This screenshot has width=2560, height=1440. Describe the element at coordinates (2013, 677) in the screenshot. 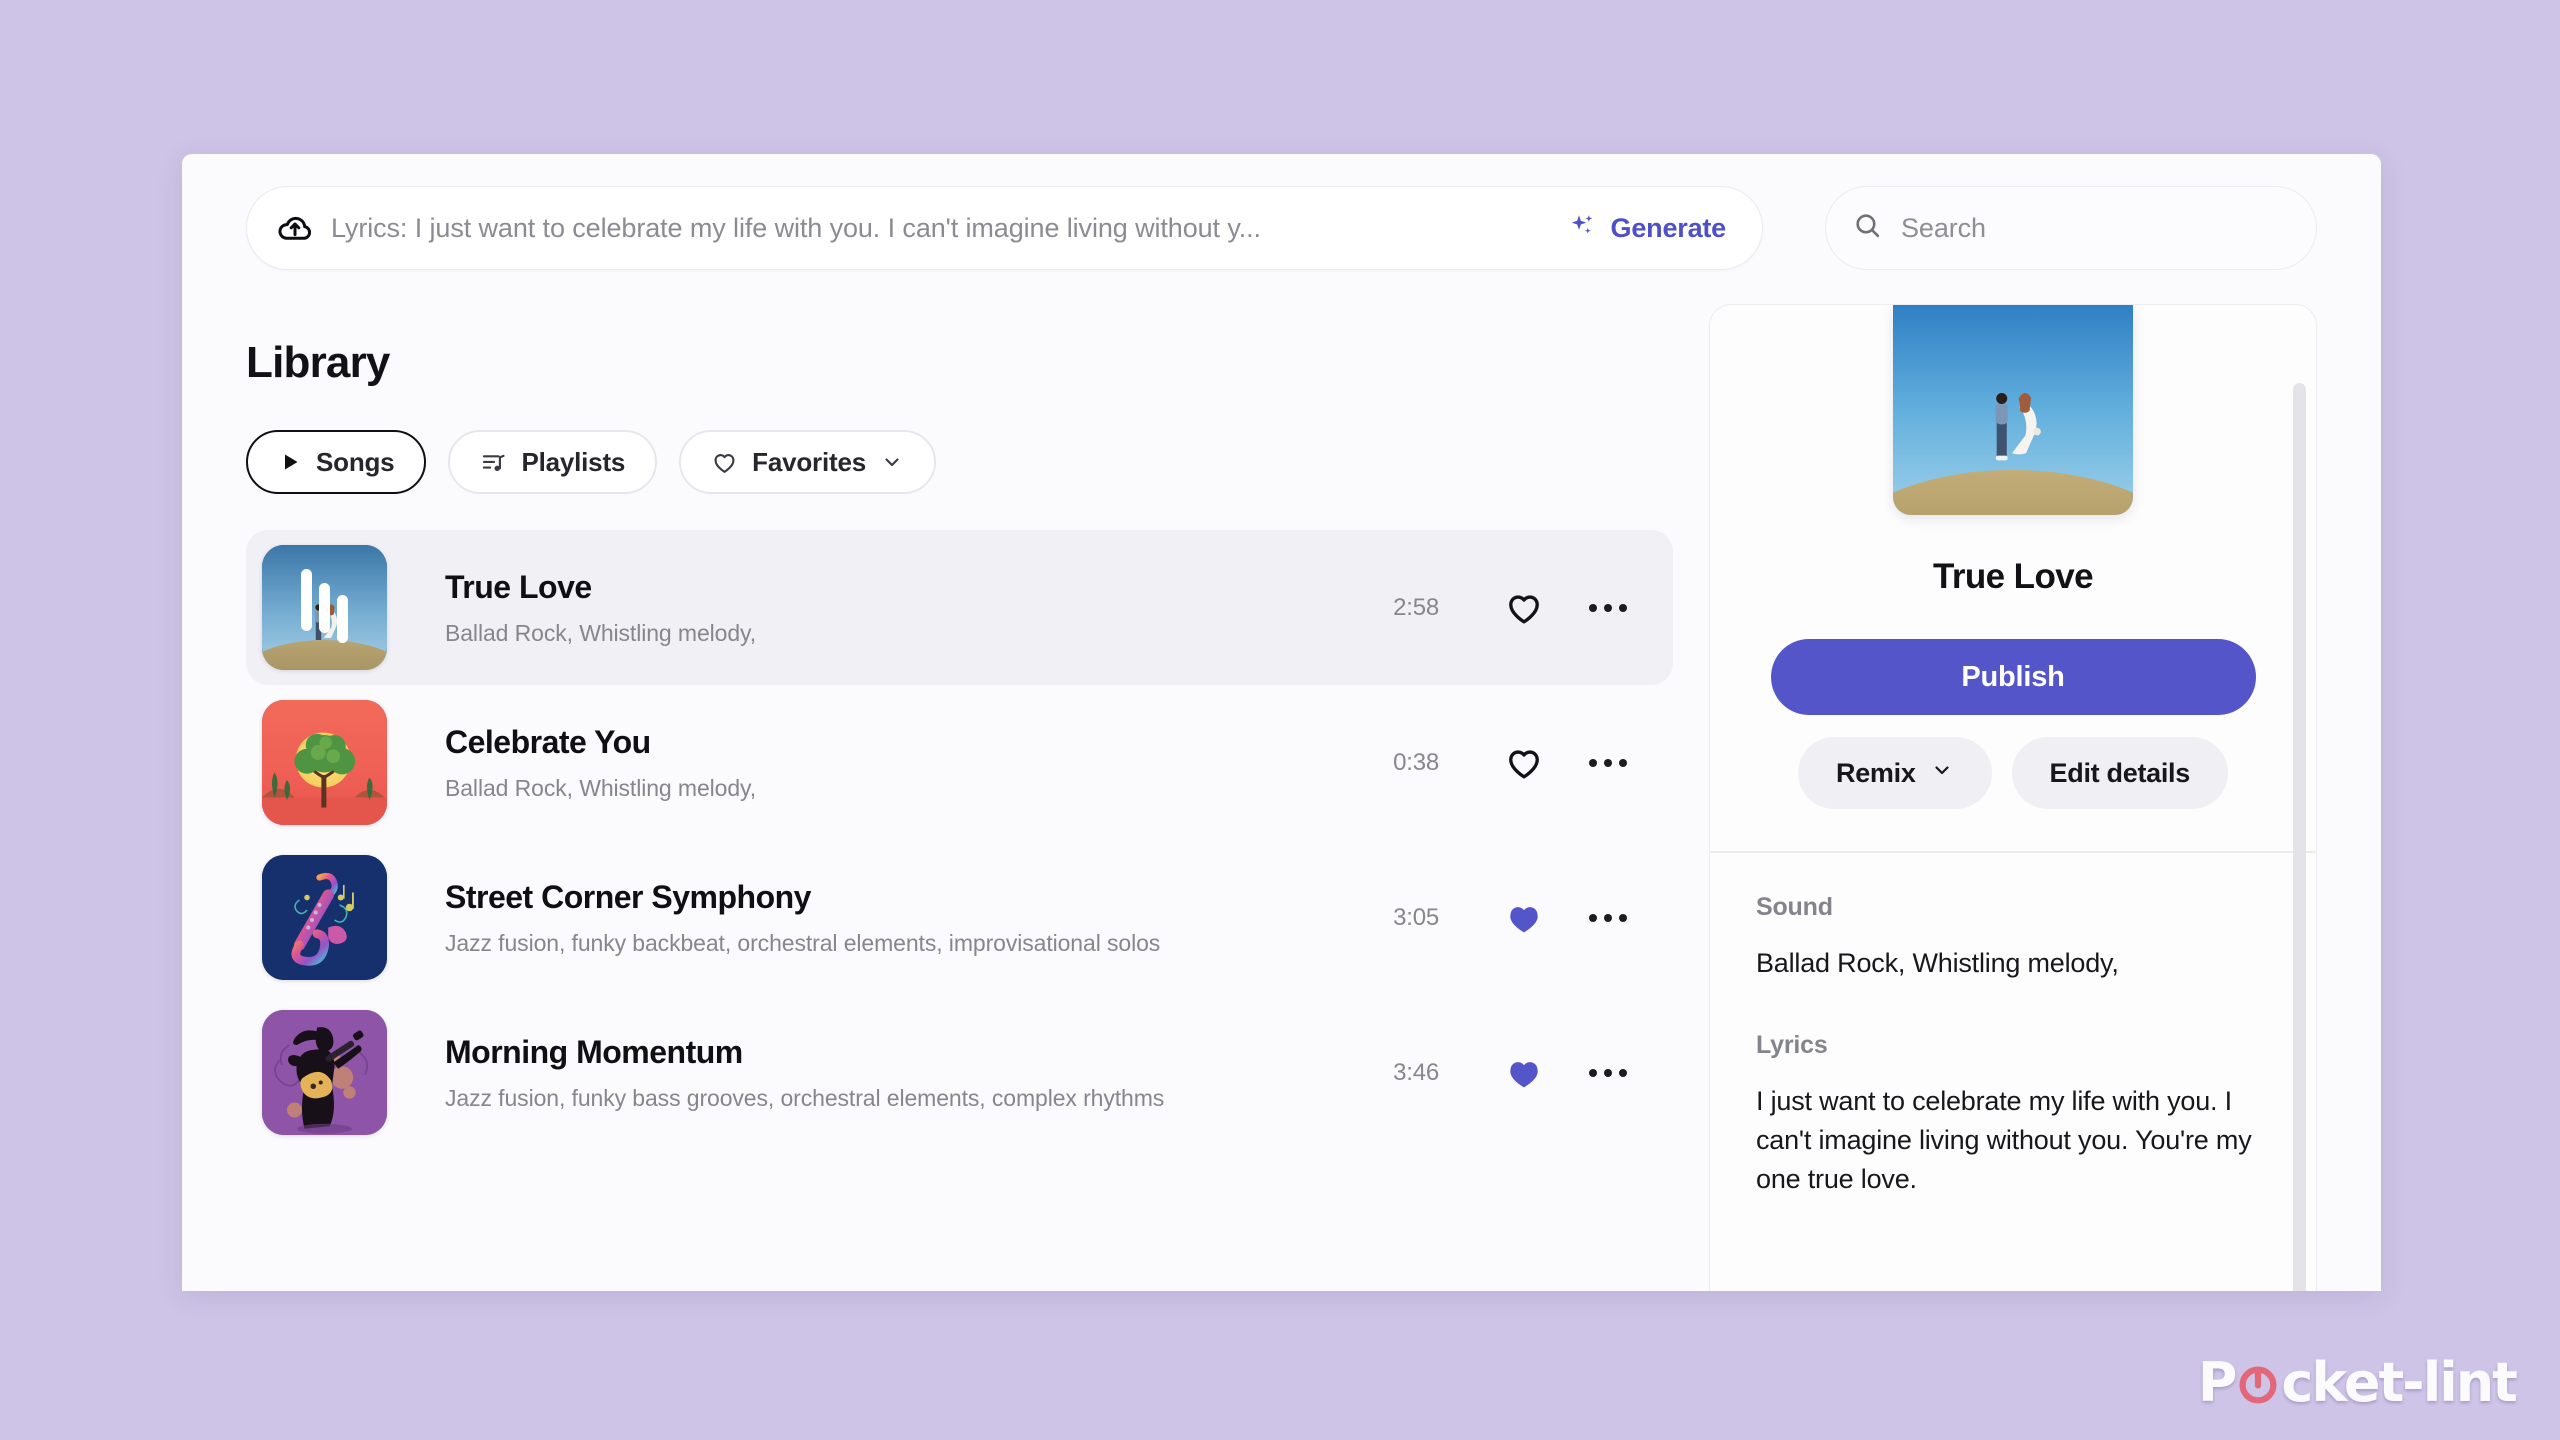

I see `publish-button: Publish` at that location.